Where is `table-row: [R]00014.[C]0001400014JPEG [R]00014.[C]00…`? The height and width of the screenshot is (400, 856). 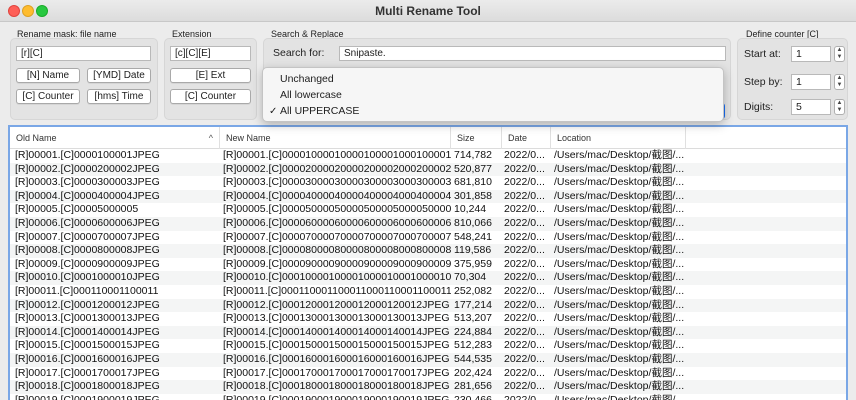
table-row: [R]00014.[C]0001400014JPEG [R]00014.[C]00… is located at coordinates (428, 332).